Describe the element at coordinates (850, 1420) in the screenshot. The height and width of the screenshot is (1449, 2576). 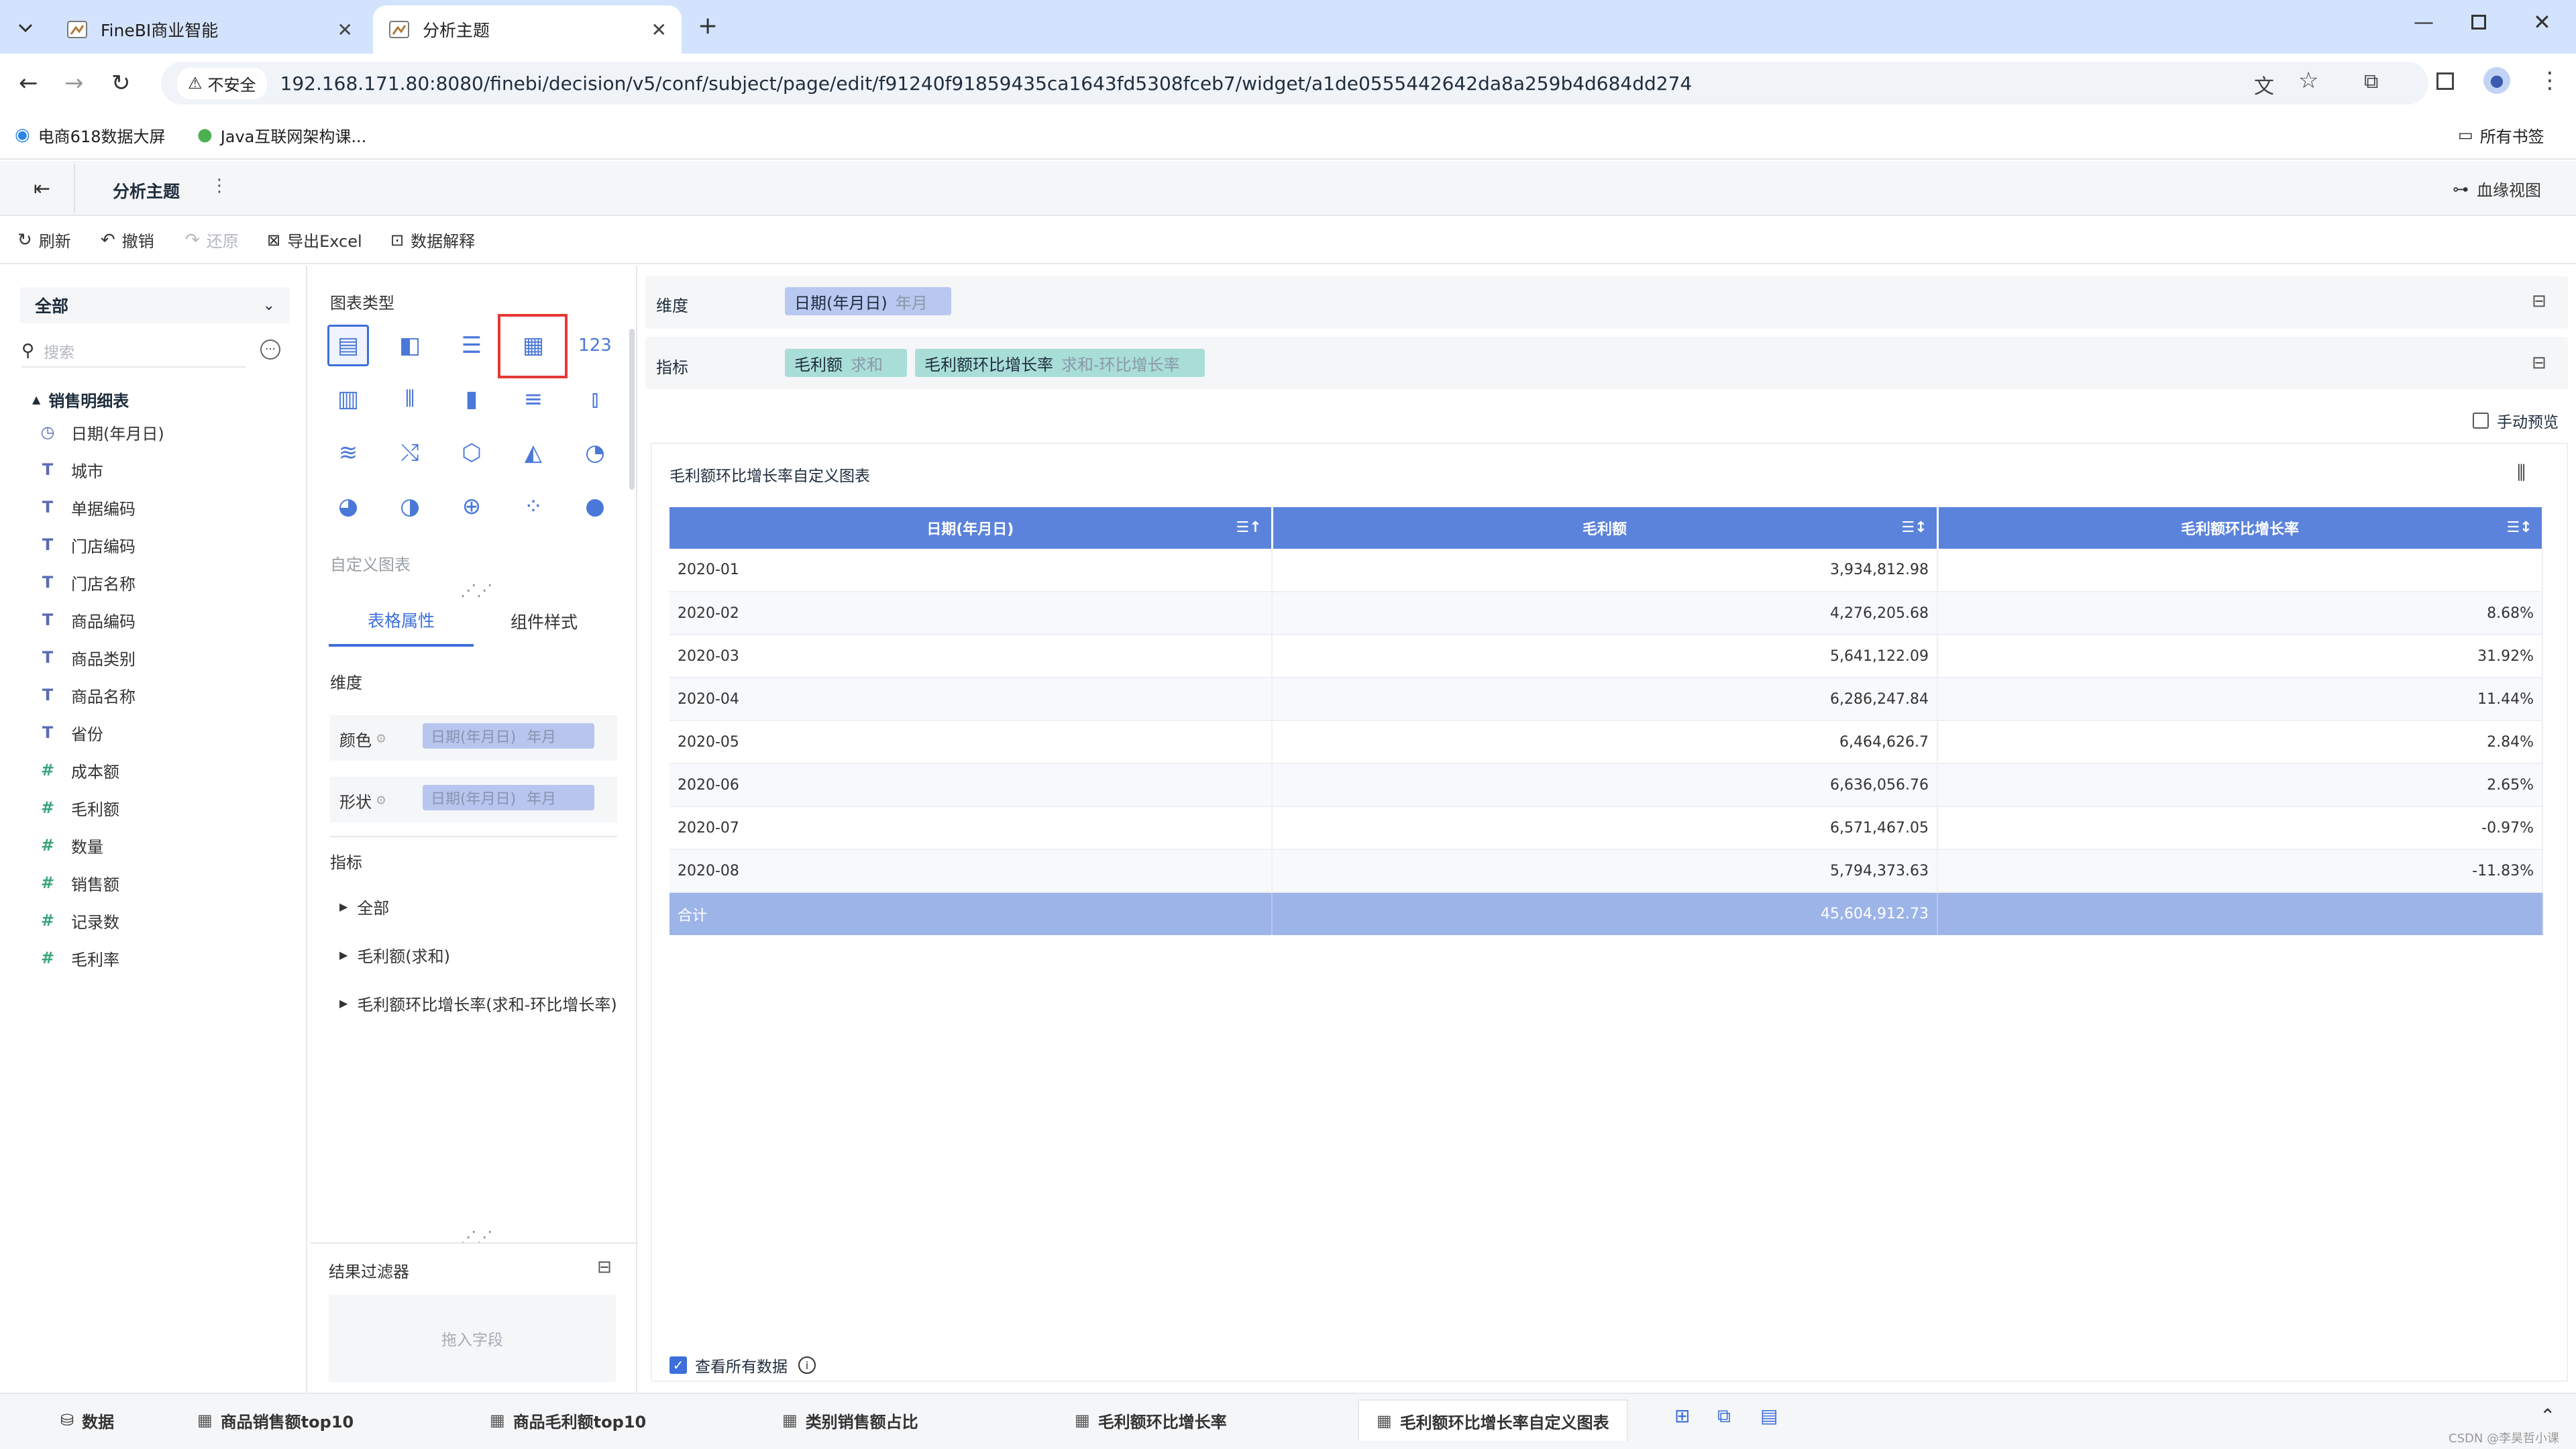
I see `bottom-tab-component: ▦ 类别销售额占比` at that location.